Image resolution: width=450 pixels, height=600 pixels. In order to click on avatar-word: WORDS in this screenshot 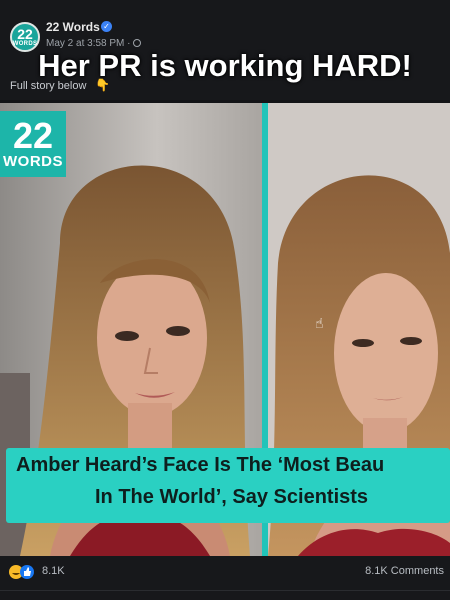, I will do `click(25, 44)`.